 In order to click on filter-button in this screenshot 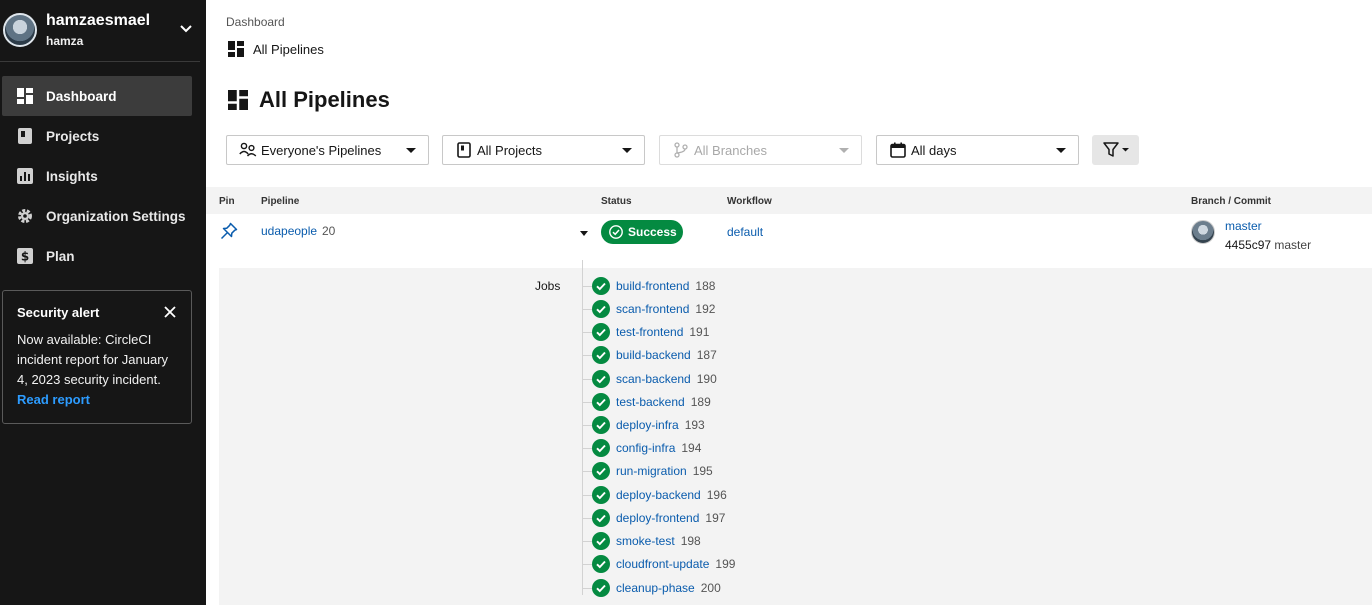, I will do `click(1115, 150)`.